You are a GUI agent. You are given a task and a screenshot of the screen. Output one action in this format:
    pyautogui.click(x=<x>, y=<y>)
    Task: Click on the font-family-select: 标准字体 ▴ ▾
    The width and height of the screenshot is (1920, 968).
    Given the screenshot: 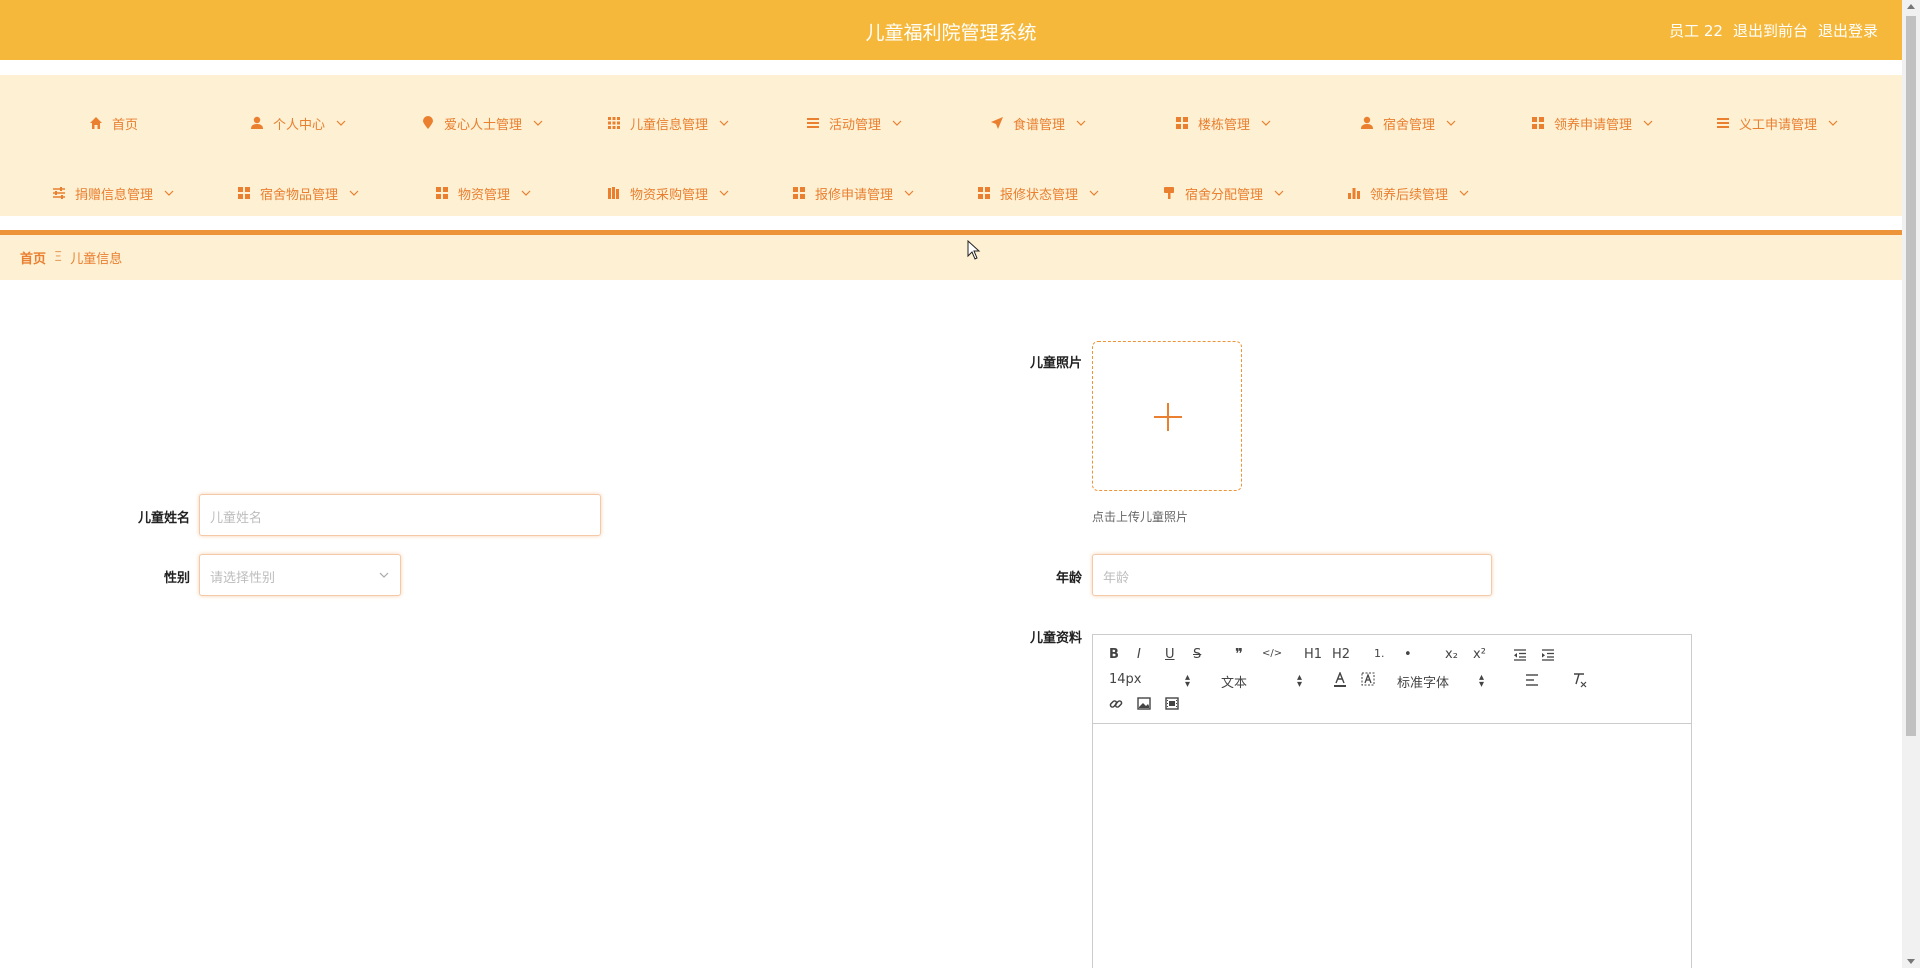 What is the action you would take?
    pyautogui.click(x=1443, y=682)
    